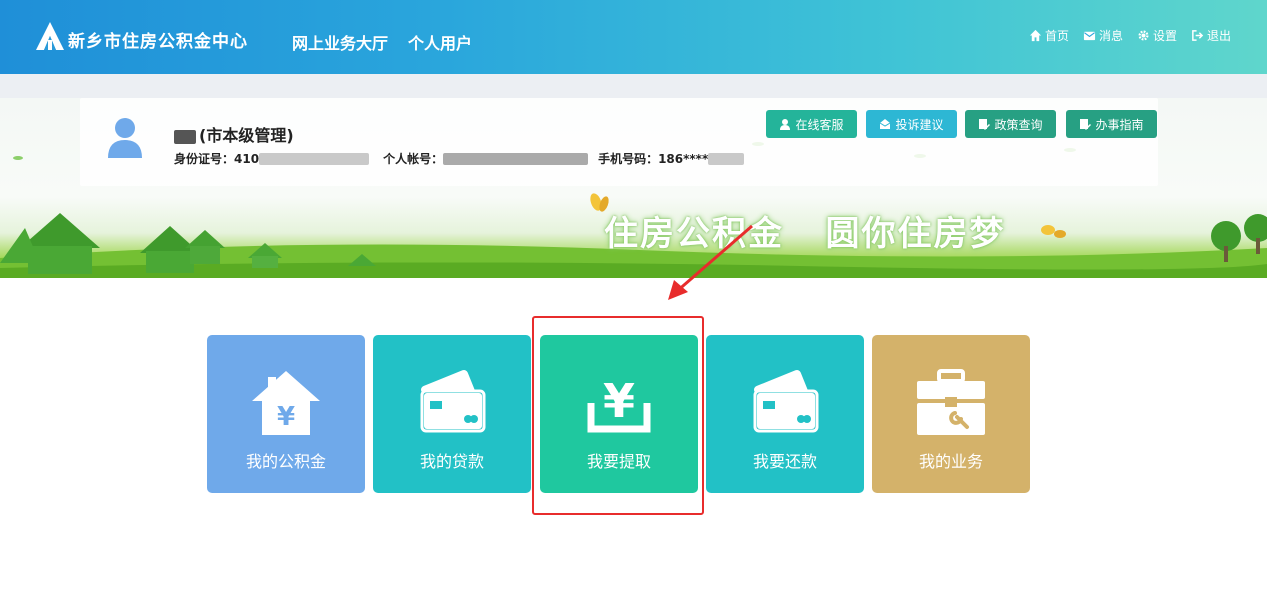 This screenshot has width=1267, height=598. Describe the element at coordinates (185, 136) in the screenshot. I see `redacted-name` at that location.